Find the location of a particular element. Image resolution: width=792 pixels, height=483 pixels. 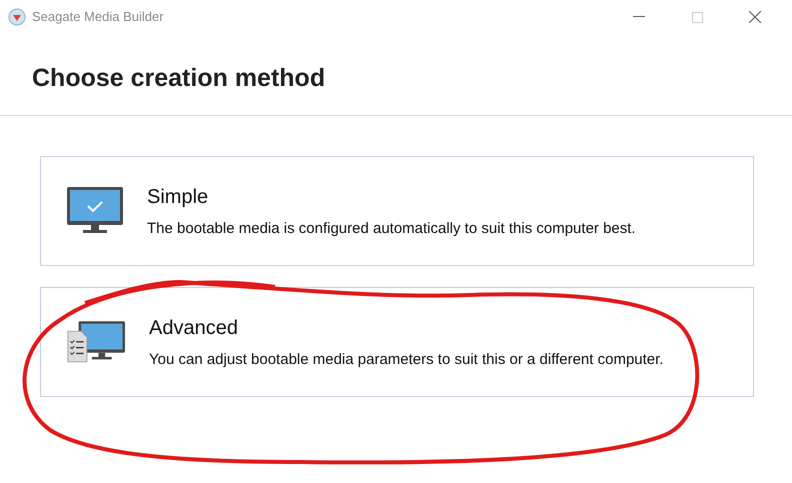

maximize-icon is located at coordinates (697, 17).